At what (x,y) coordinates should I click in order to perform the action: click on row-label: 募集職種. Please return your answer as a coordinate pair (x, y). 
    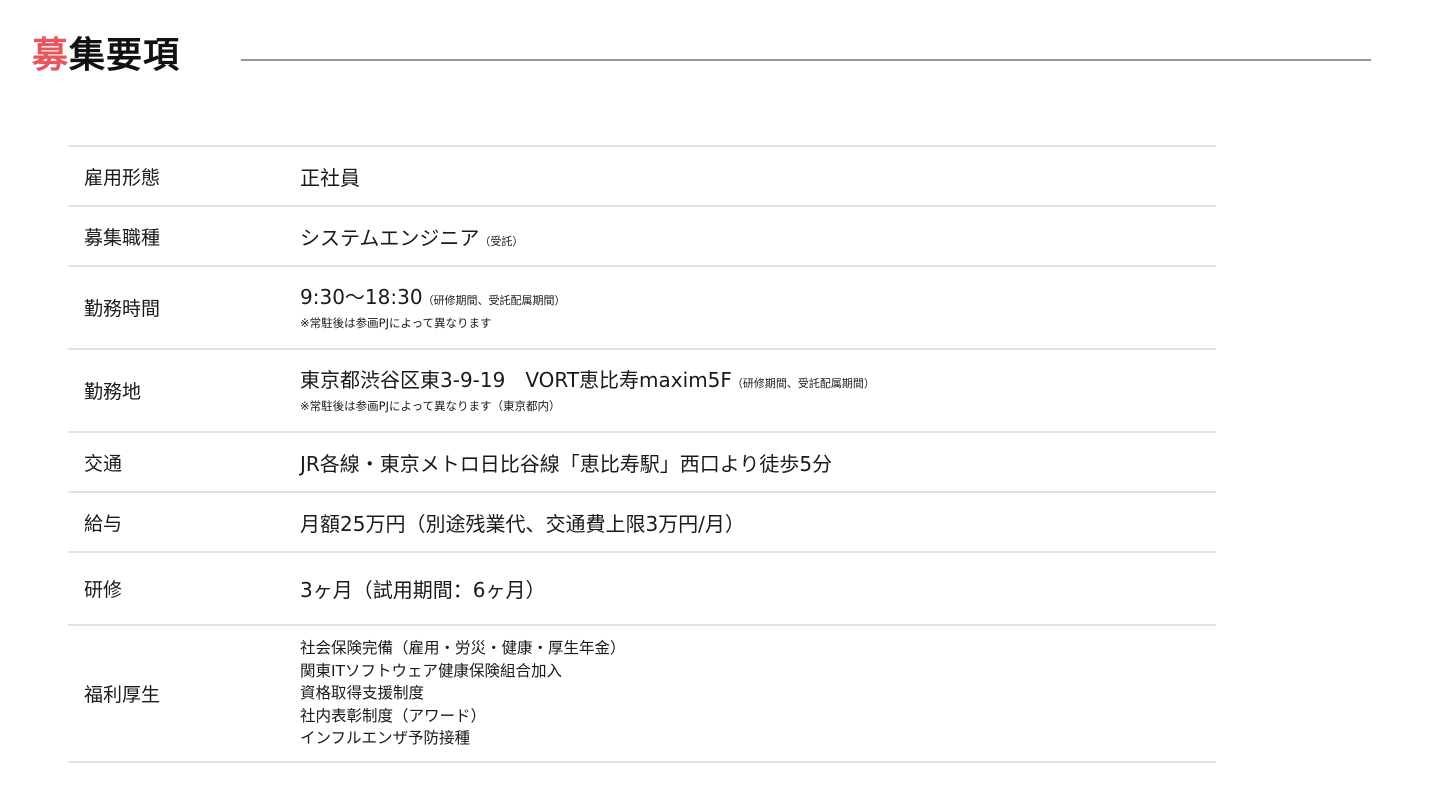
    Looking at the image, I should click on (122, 237).